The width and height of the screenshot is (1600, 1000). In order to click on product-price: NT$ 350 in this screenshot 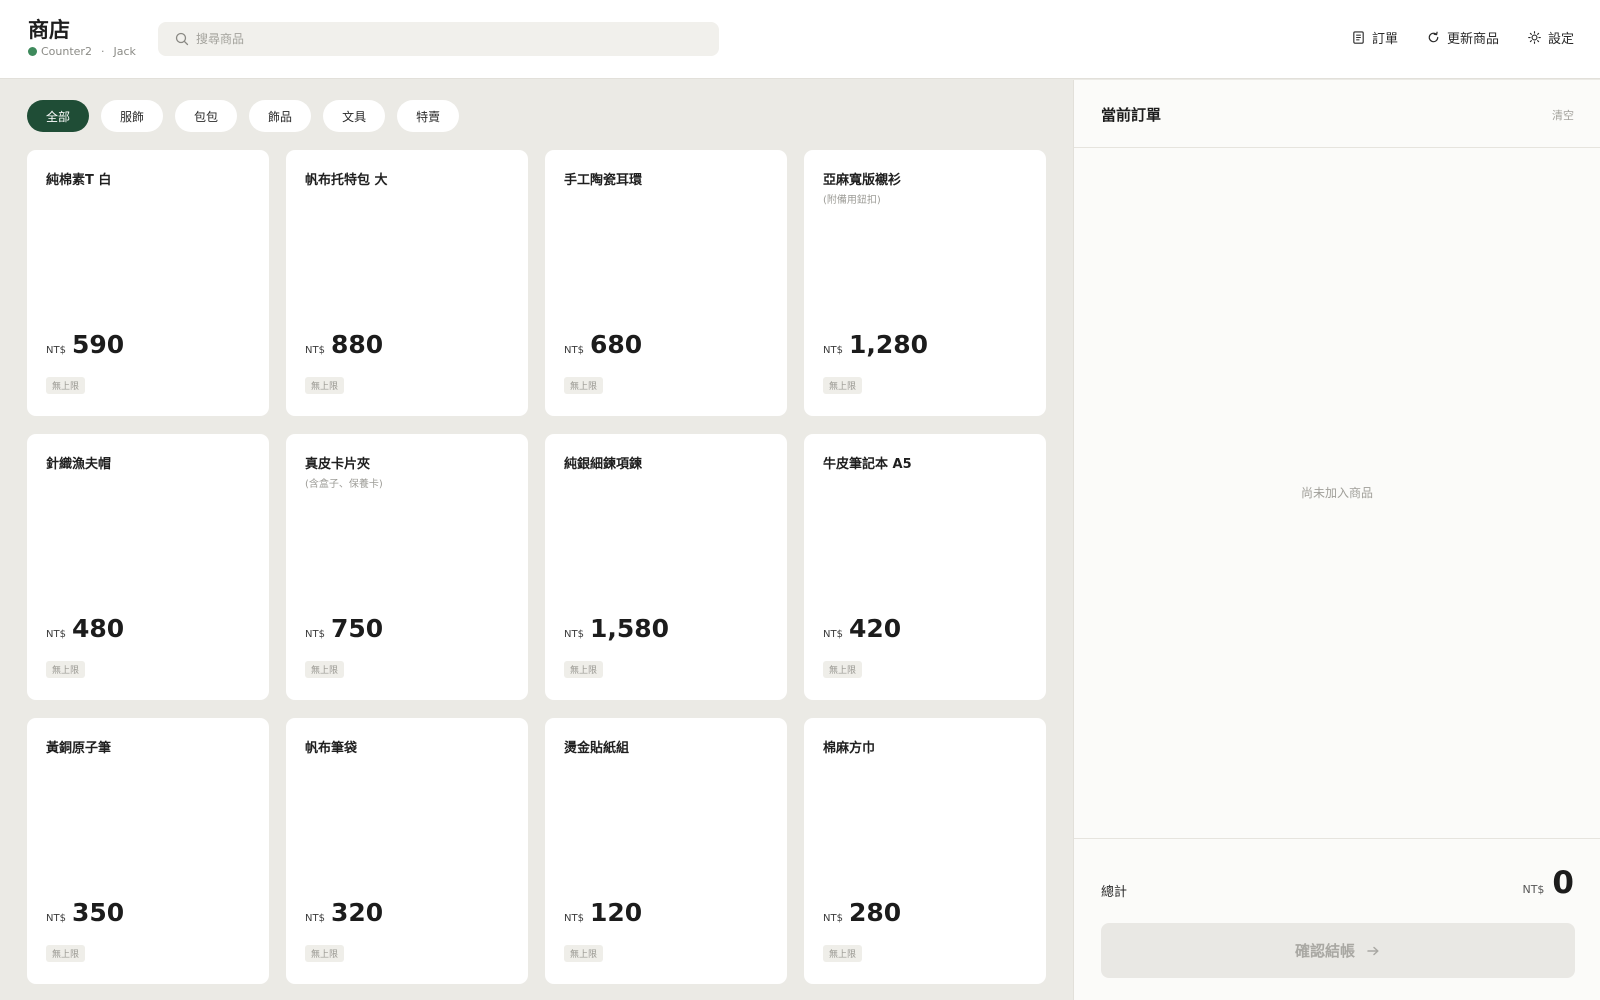, I will do `click(85, 912)`.